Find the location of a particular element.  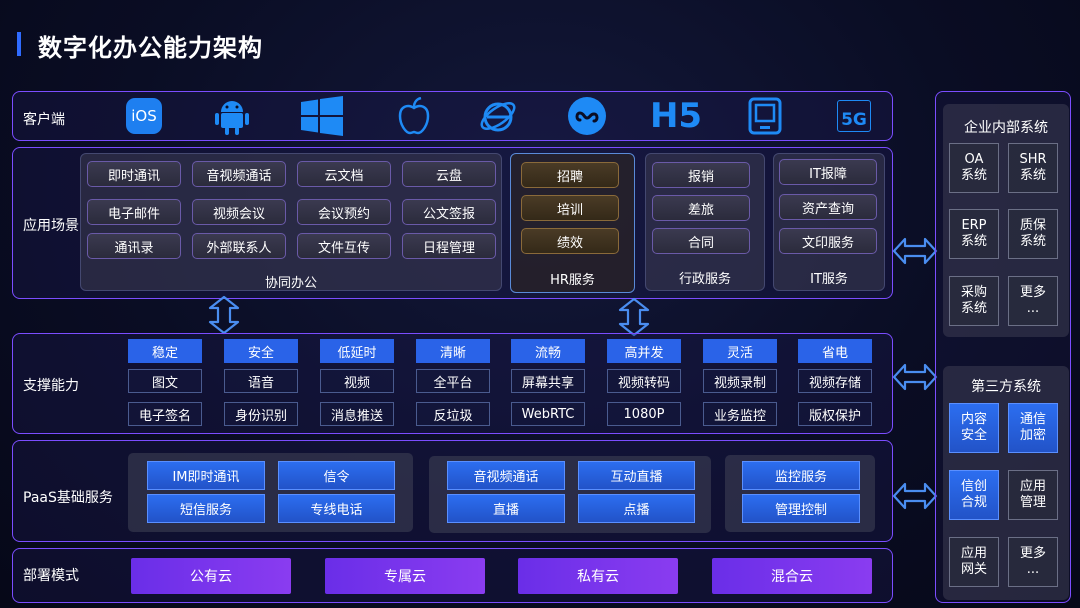

capability-keyword: 清晰 is located at coordinates (453, 351).